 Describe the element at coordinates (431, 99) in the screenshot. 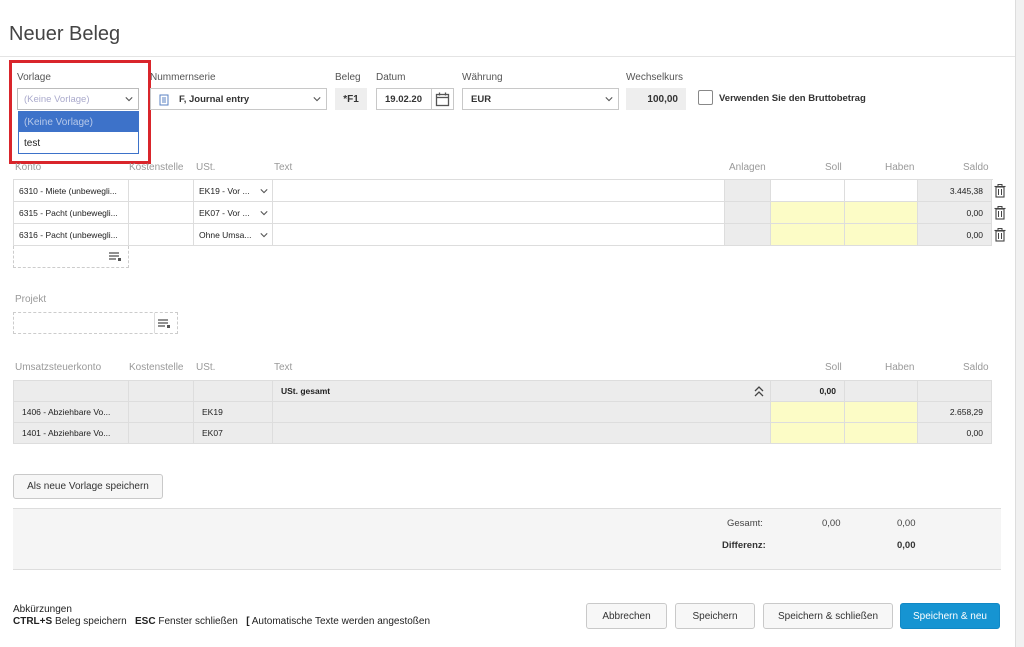

I see `divider` at that location.